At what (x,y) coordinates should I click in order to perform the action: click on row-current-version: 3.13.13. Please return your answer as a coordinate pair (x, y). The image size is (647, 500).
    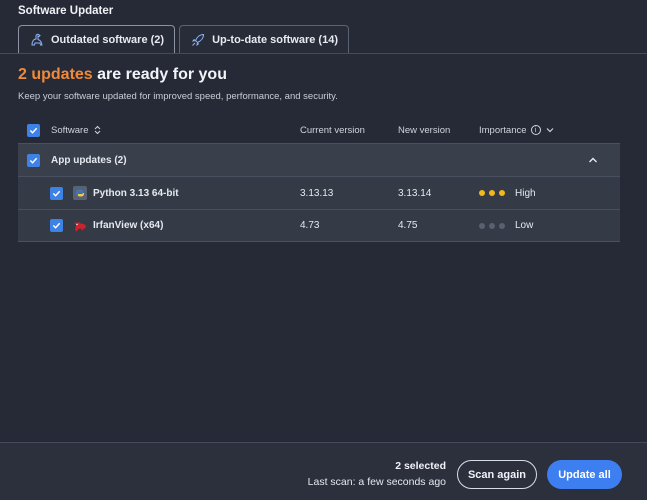
    Looking at the image, I should click on (317, 193).